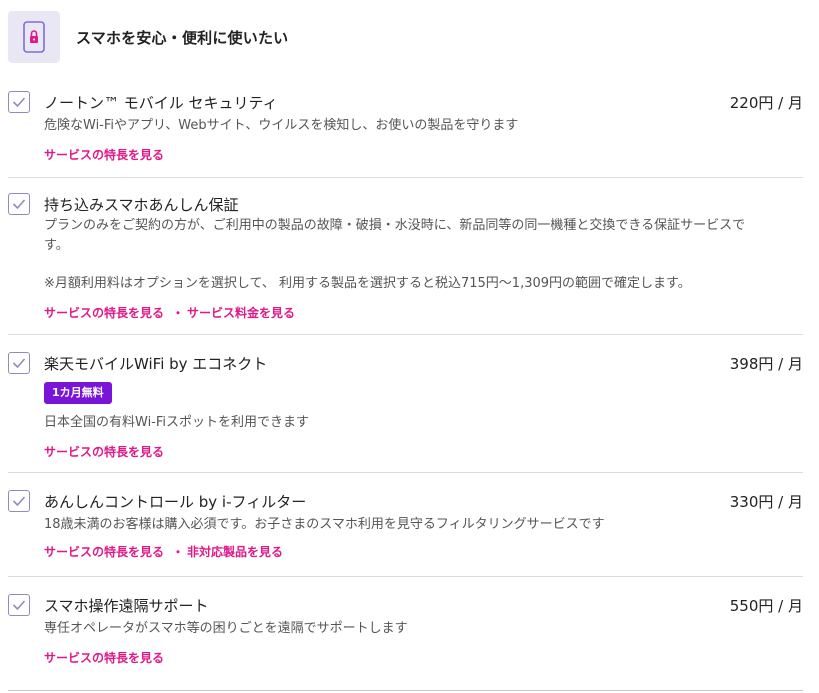  What do you see at coordinates (56, 245) in the screenshot?
I see `option-description-line-2: す。` at bounding box center [56, 245].